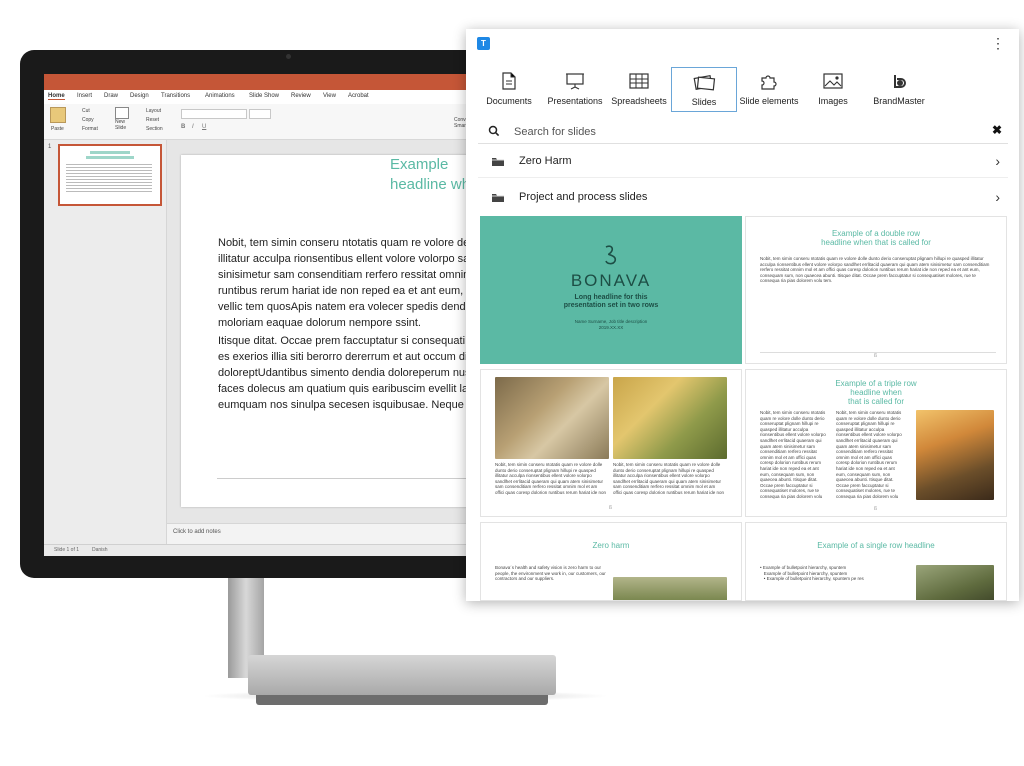 The image size is (1024, 766). What do you see at coordinates (955, 455) in the screenshot?
I see `photo-sunlit-child` at bounding box center [955, 455].